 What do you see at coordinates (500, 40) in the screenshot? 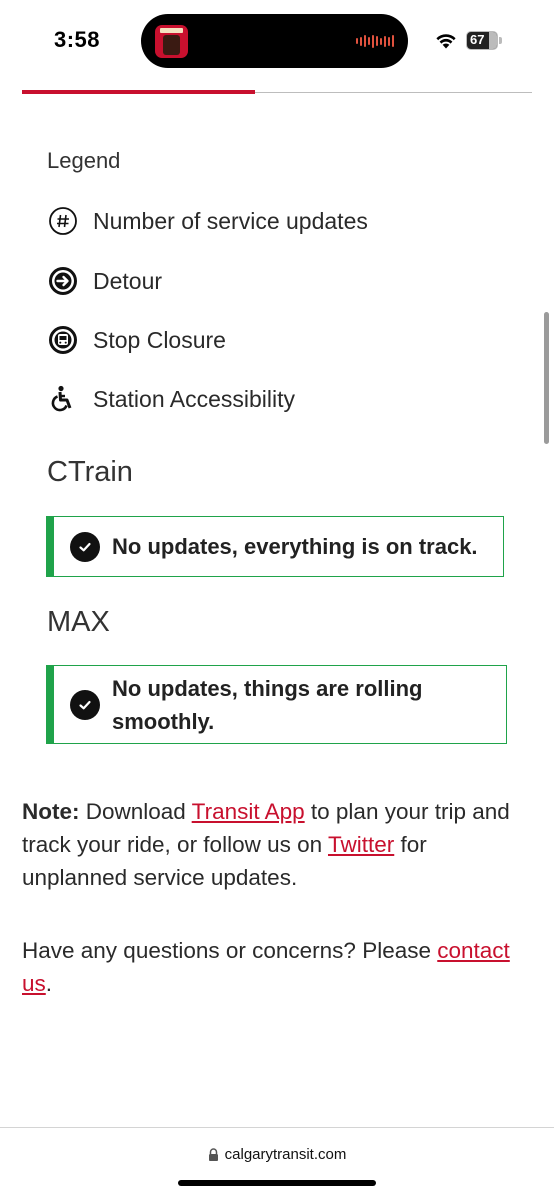
I see `battery-tip` at bounding box center [500, 40].